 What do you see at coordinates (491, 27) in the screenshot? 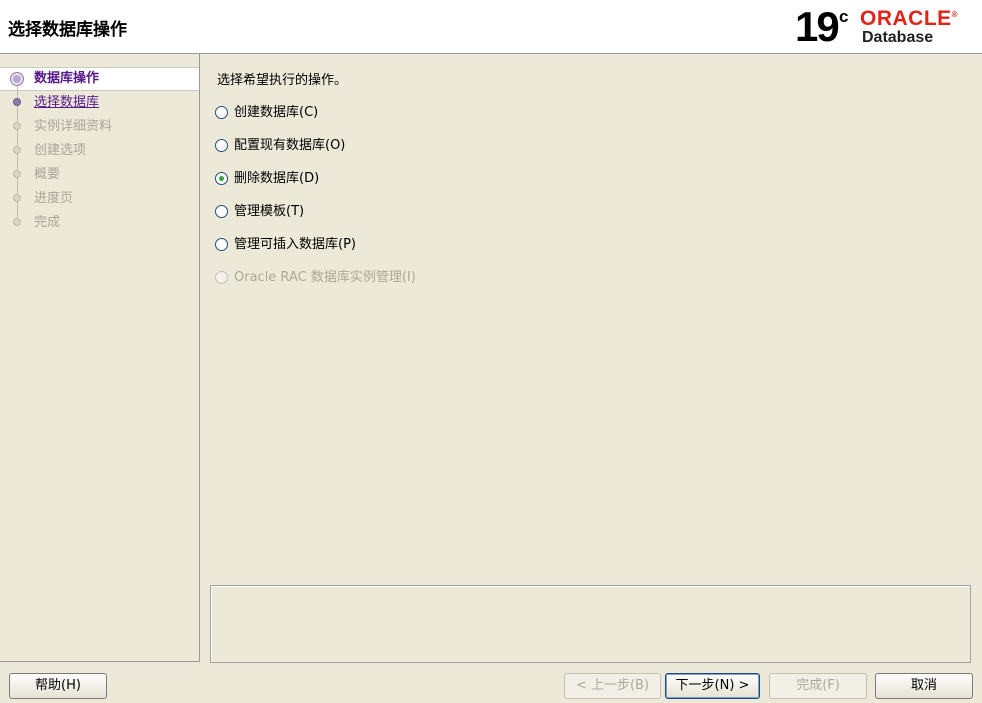
I see `header-banner: 选择数据库操作 19 c ORACLE® Database` at bounding box center [491, 27].